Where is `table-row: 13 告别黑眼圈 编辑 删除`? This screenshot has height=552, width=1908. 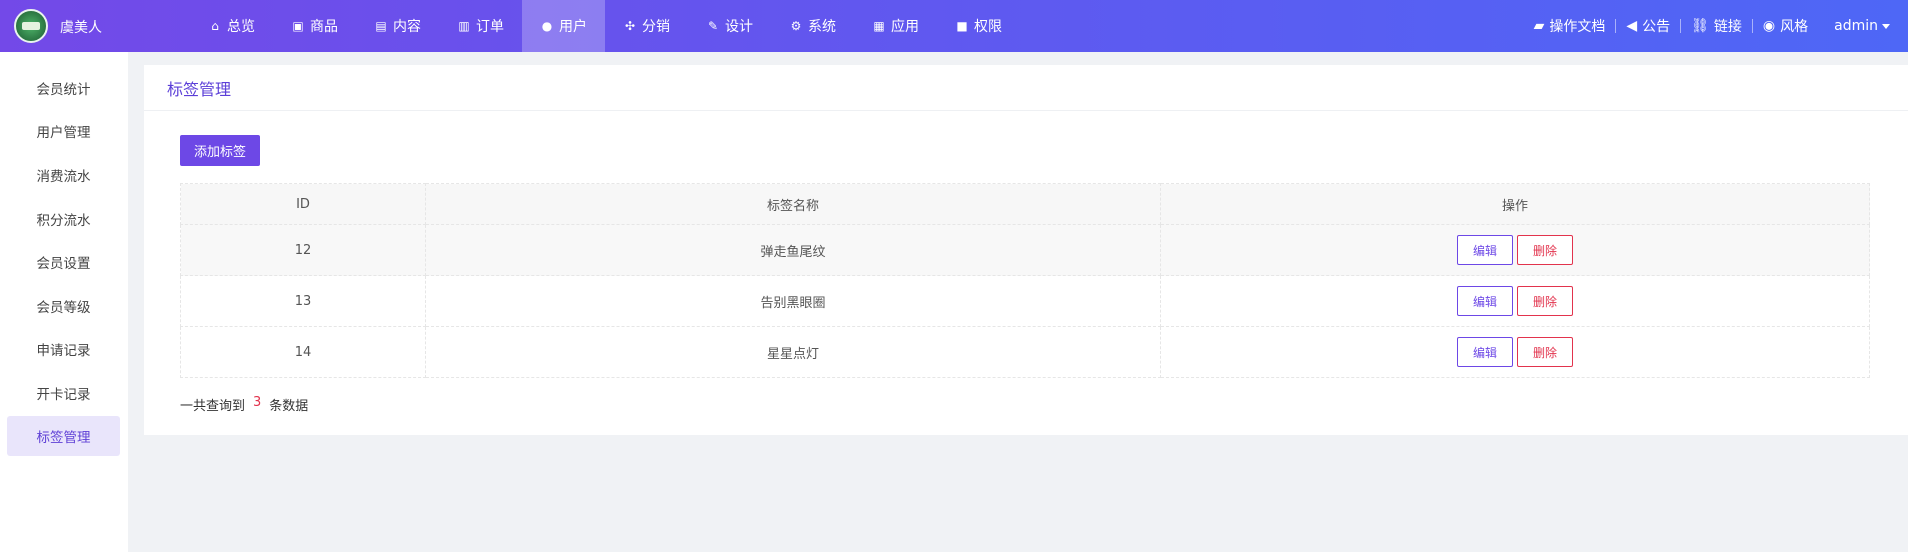 table-row: 13 告别黑眼圈 编辑 删除 is located at coordinates (1025, 301).